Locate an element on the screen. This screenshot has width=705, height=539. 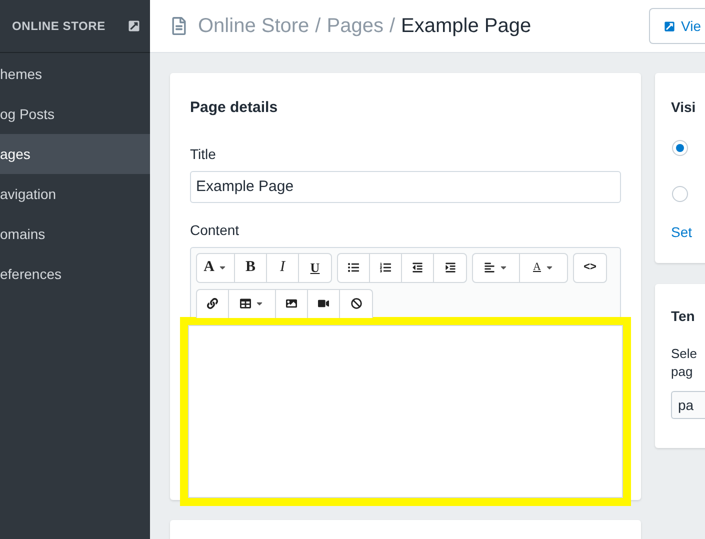
align-left-icon is located at coordinates (489, 267).